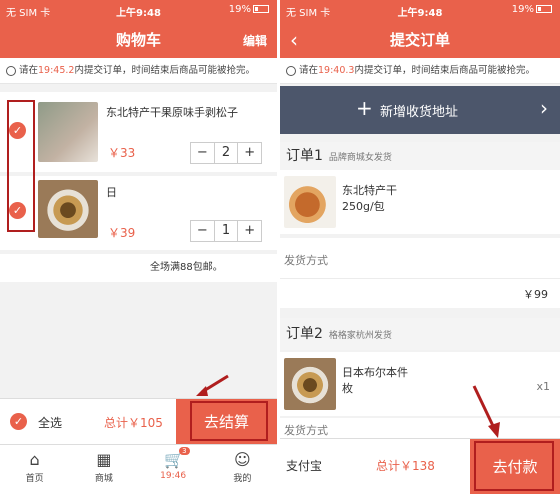  Describe the element at coordinates (34, 479) in the screenshot. I see `tab-label: 首页` at that location.